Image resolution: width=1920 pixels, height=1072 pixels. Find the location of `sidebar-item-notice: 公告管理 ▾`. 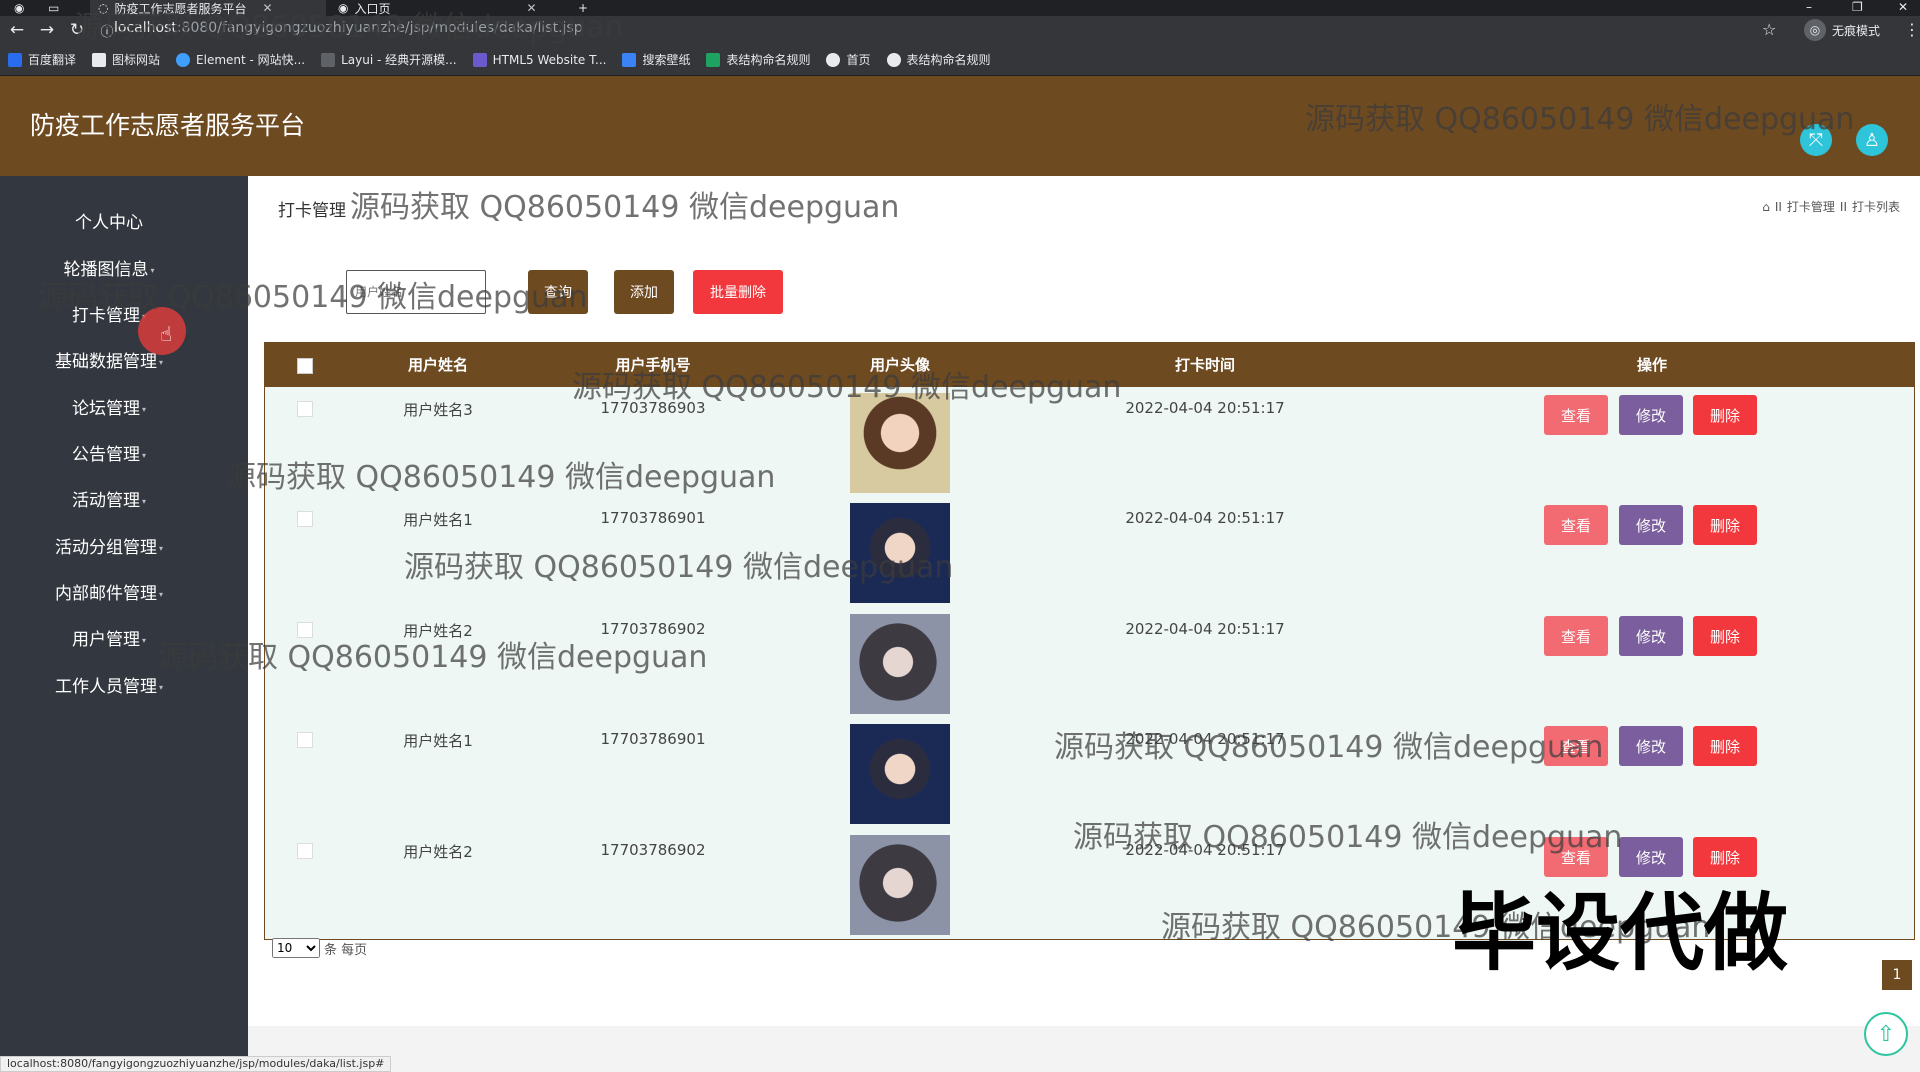

sidebar-item-notice: 公告管理 ▾ is located at coordinates (109, 452).